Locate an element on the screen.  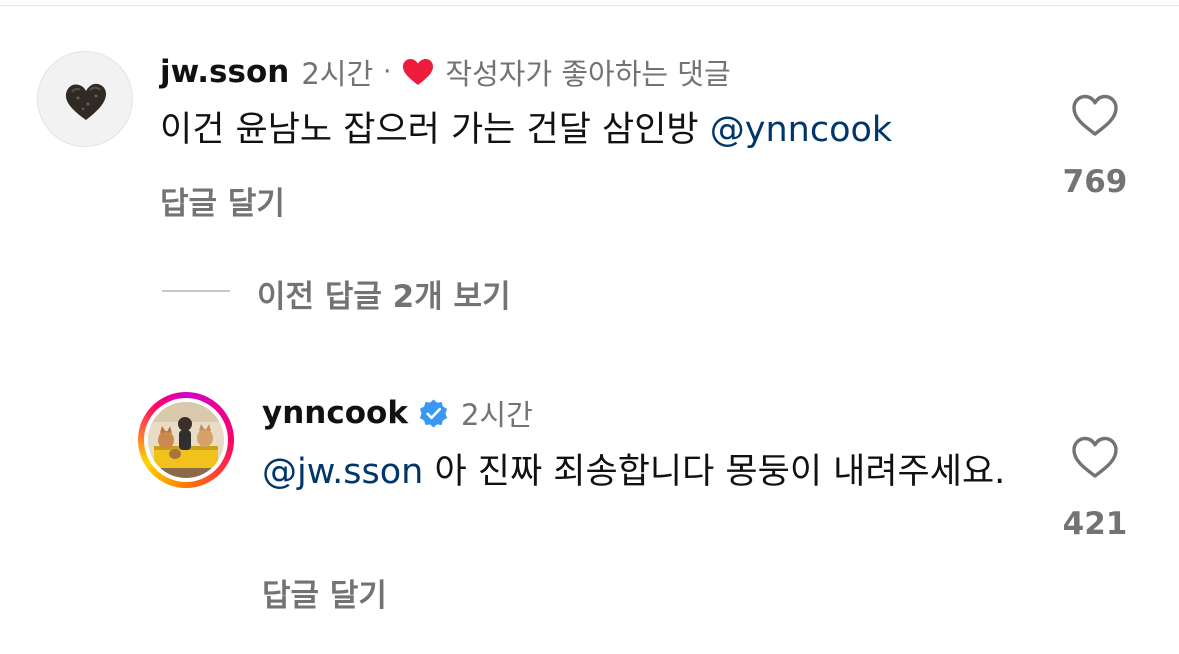
comment-meta: ynncook 2시간 is located at coordinates (397, 413).